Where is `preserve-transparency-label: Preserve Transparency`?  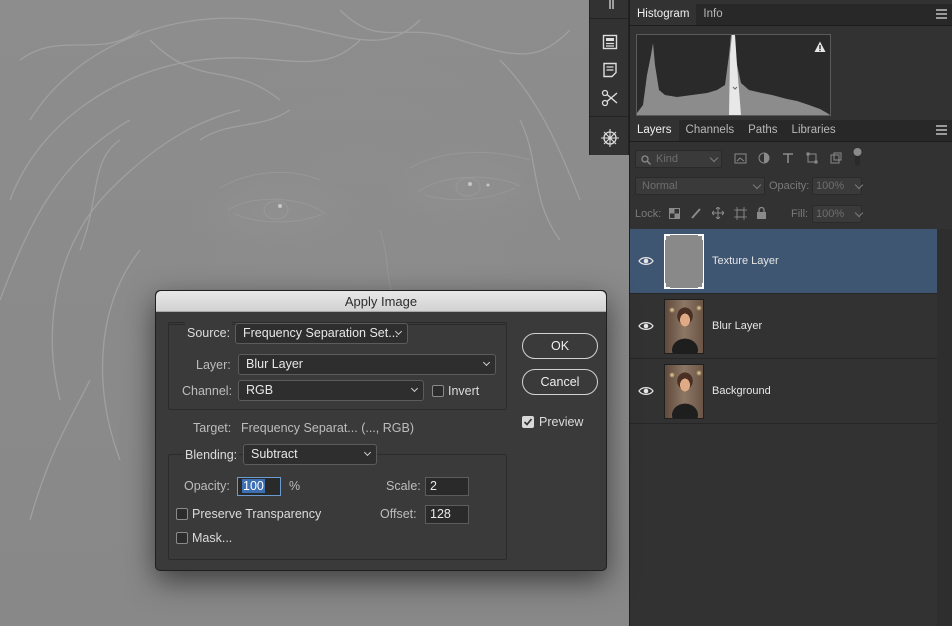 preserve-transparency-label: Preserve Transparency is located at coordinates (256, 514).